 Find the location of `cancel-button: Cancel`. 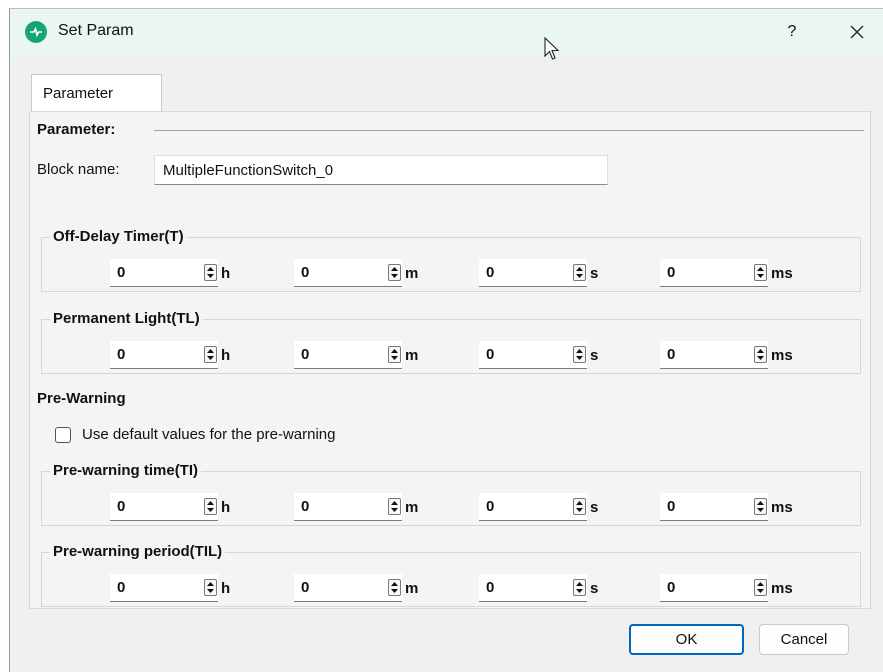

cancel-button: Cancel is located at coordinates (804, 639).